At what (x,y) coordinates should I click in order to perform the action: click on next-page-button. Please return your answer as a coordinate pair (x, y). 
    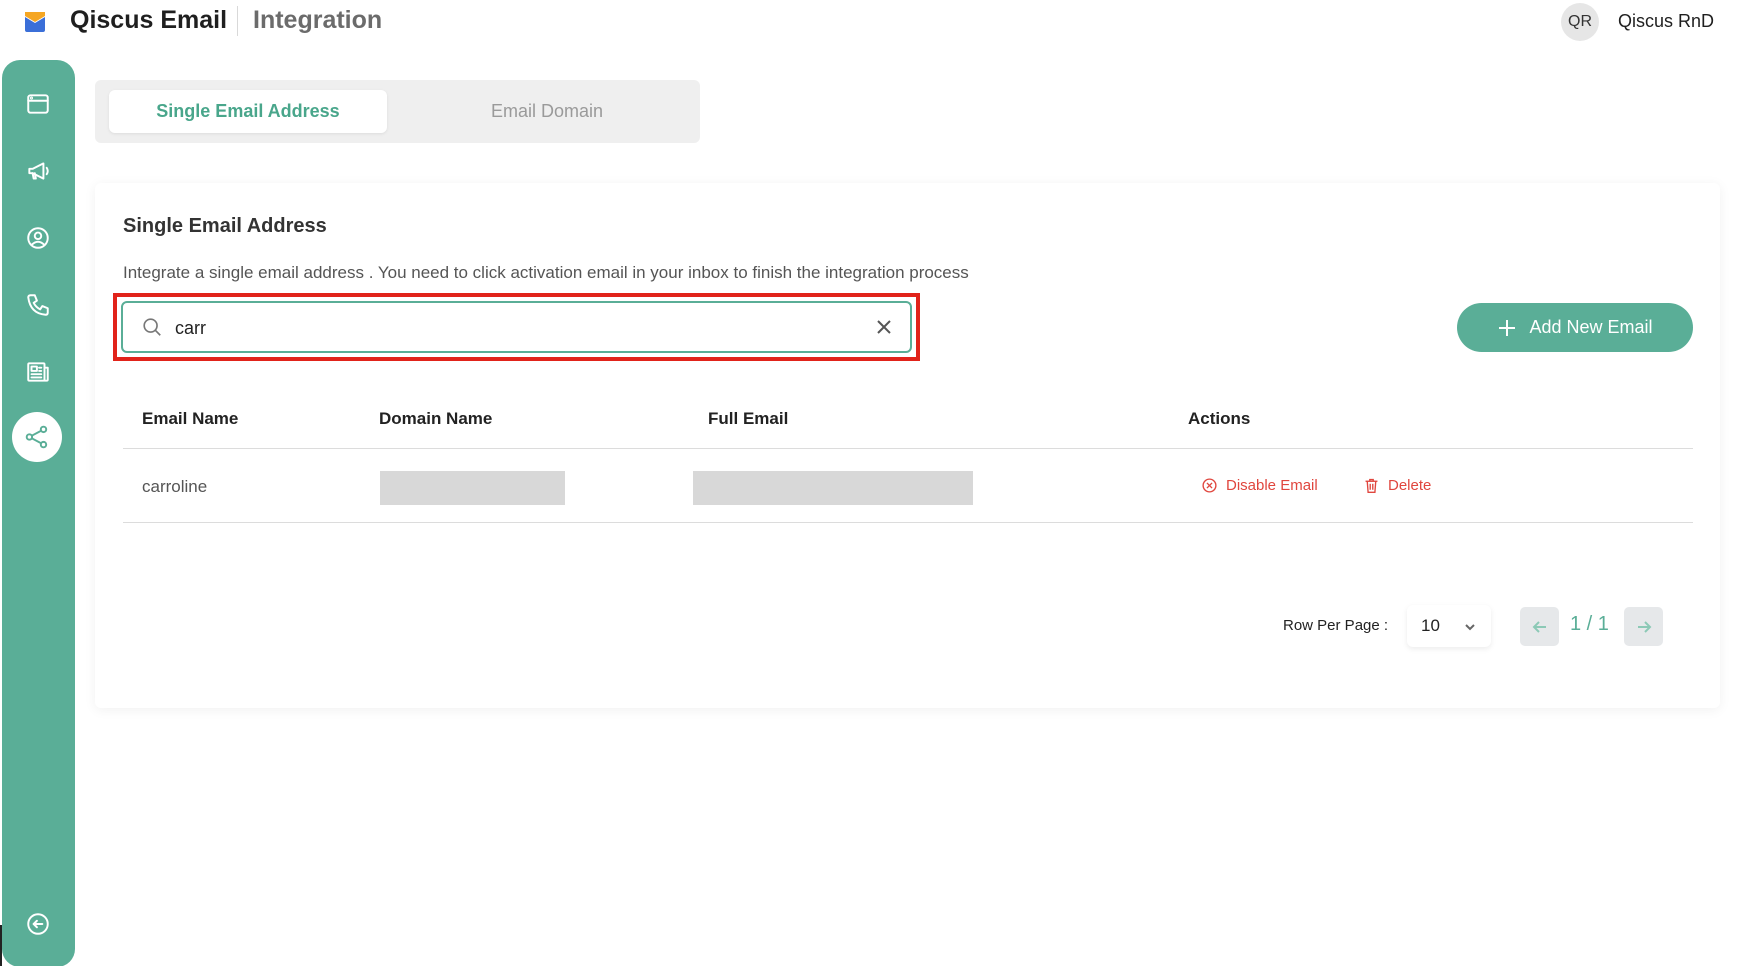
    Looking at the image, I should click on (1643, 626).